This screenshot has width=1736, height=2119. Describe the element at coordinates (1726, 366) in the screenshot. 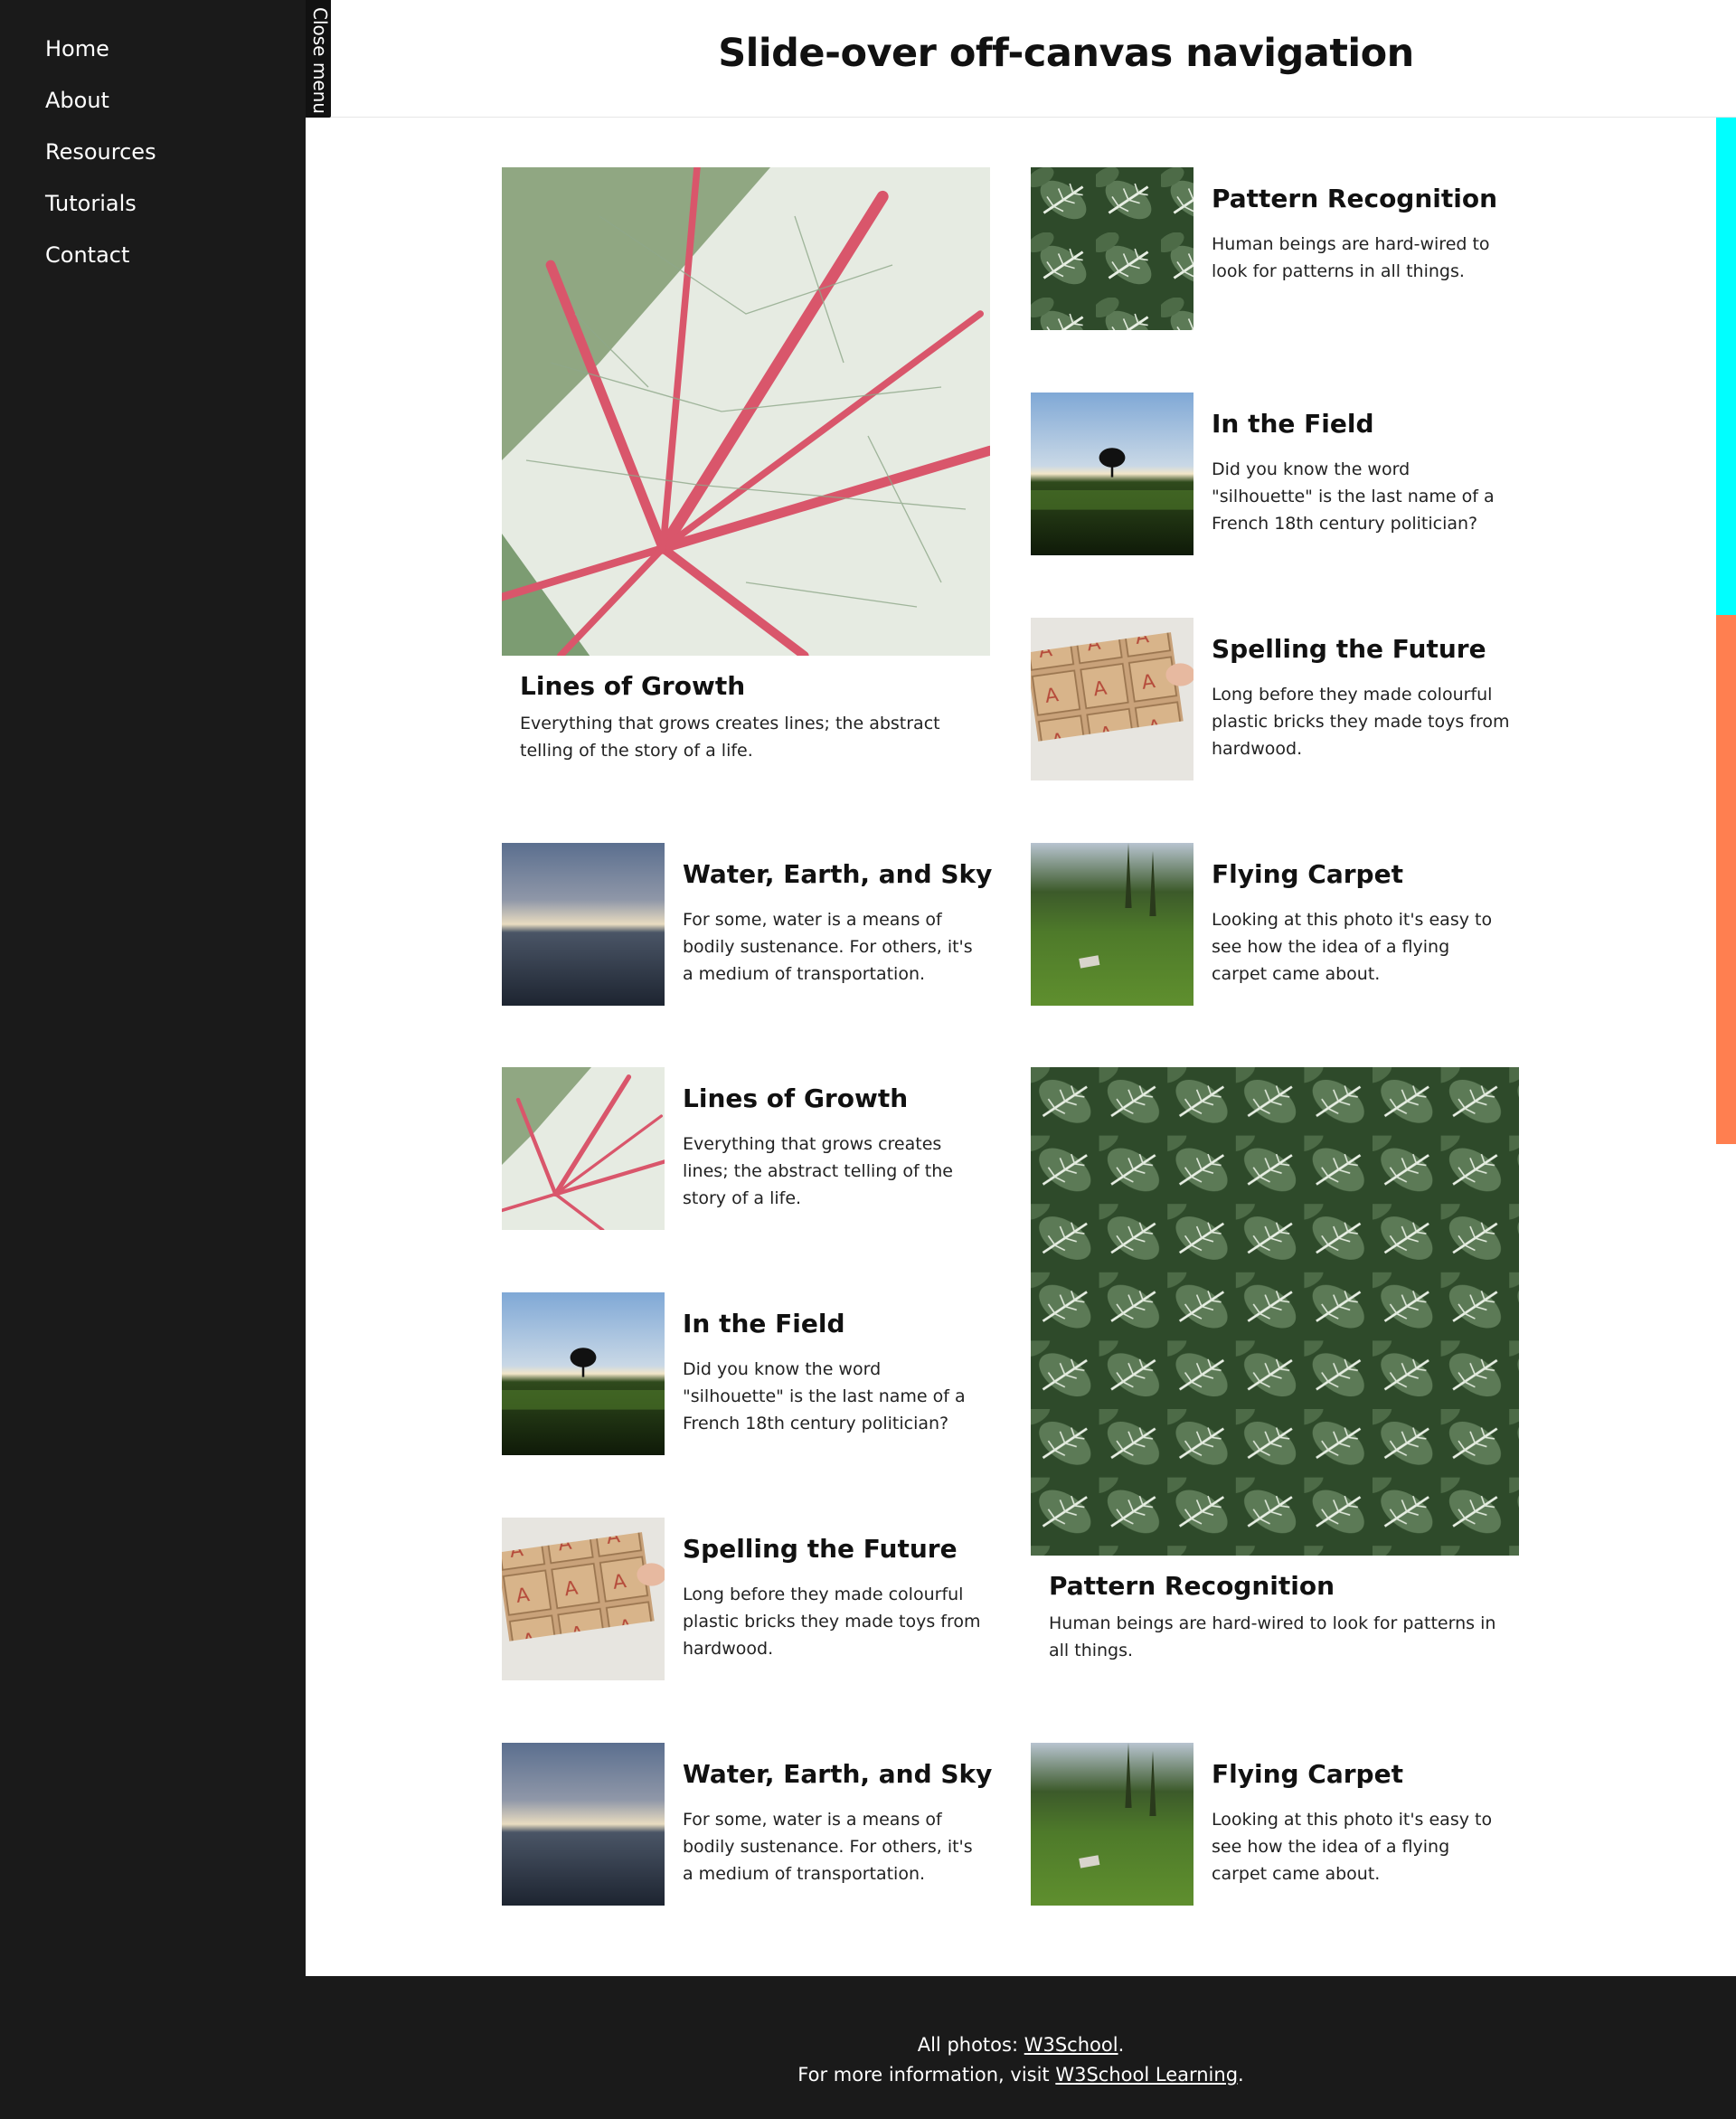

I see `scroll-indicator-top` at that location.